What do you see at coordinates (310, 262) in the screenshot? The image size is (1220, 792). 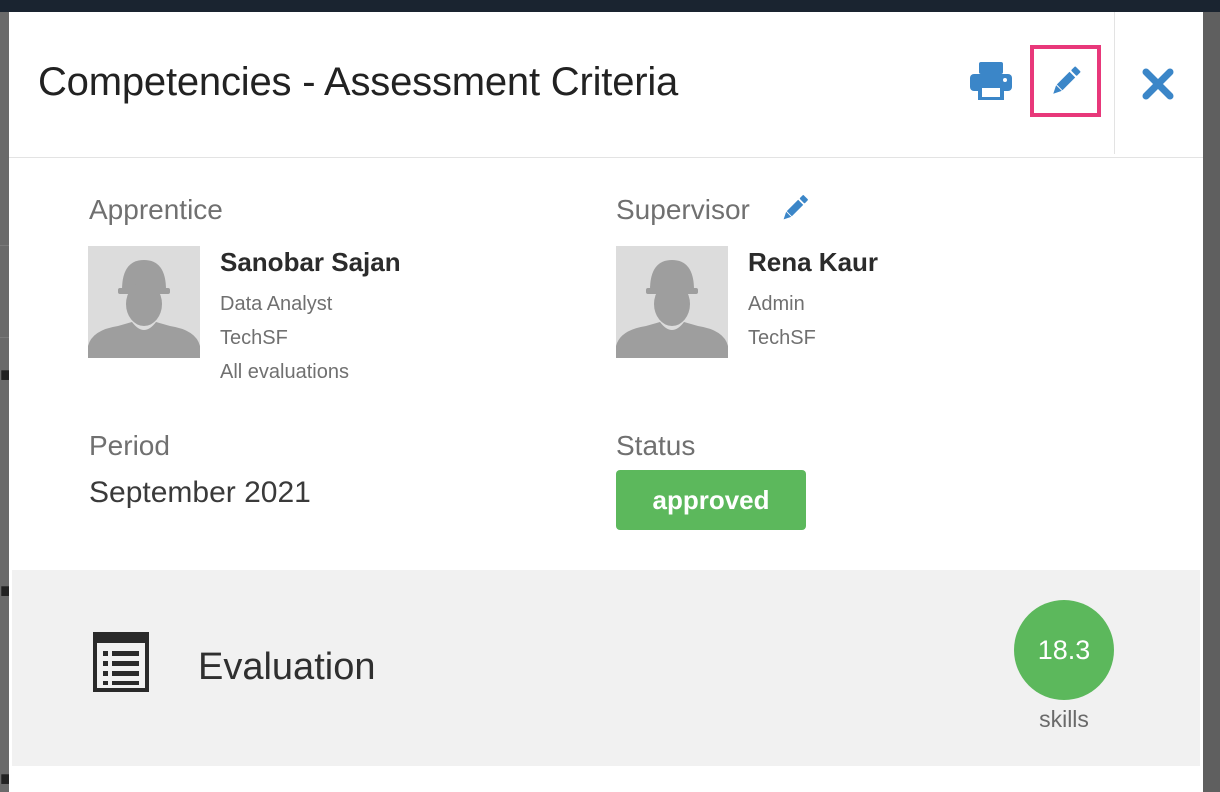 I see `apprentice-name: Sanobar Sajan` at bounding box center [310, 262].